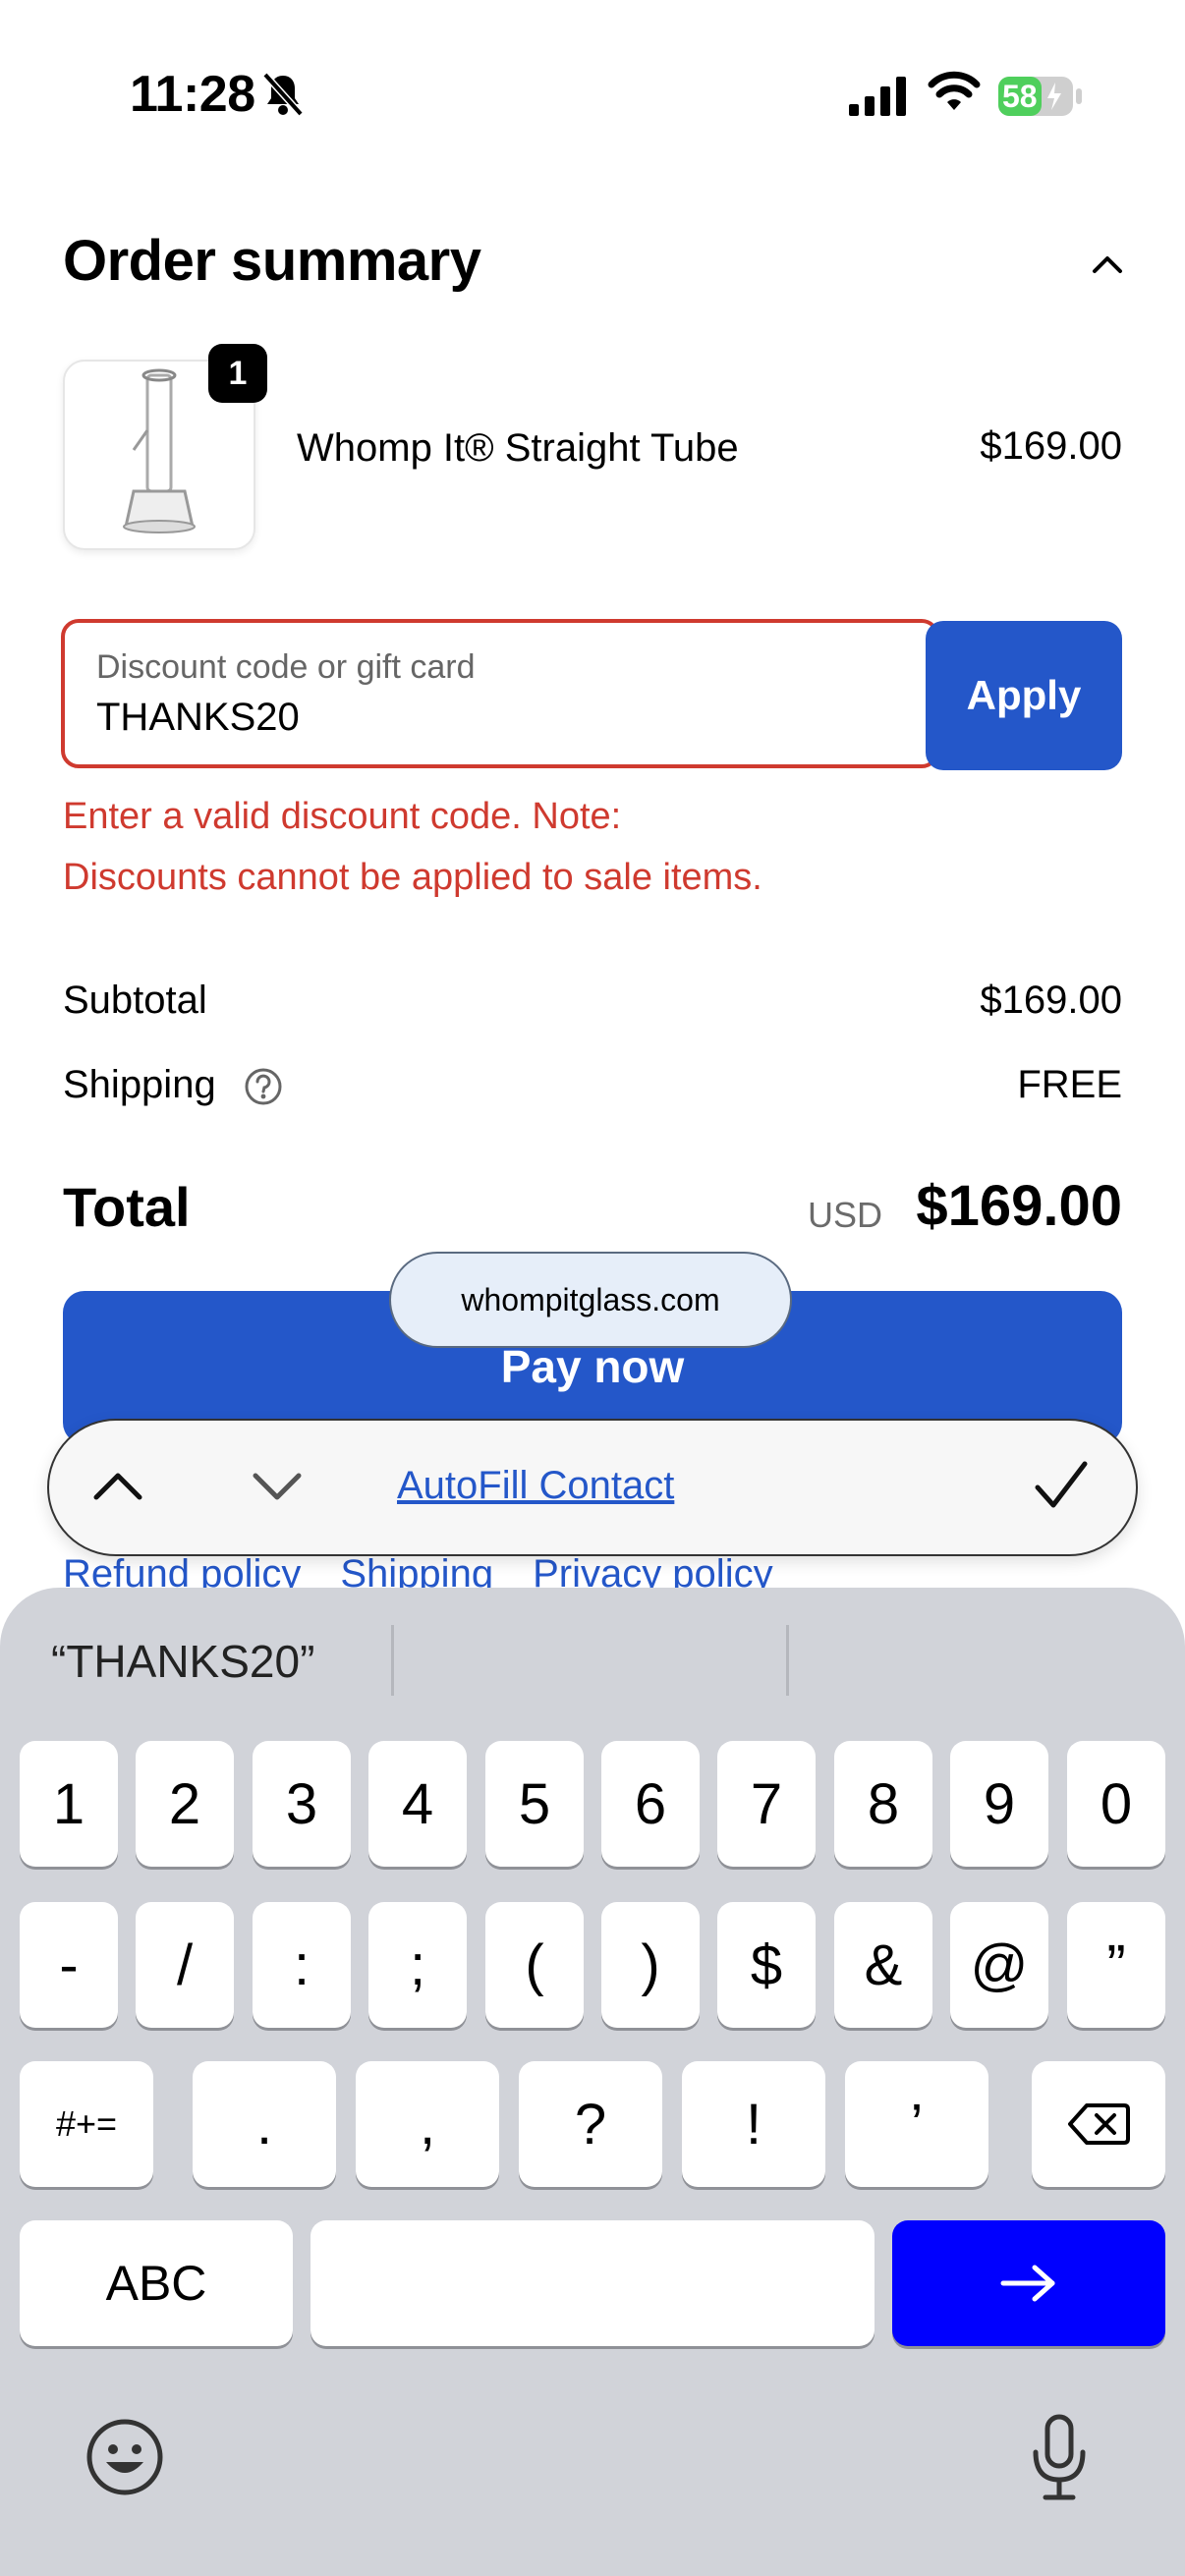 Image resolution: width=1185 pixels, height=2576 pixels. Describe the element at coordinates (127, 1207) in the screenshot. I see `total-label: Total` at that location.